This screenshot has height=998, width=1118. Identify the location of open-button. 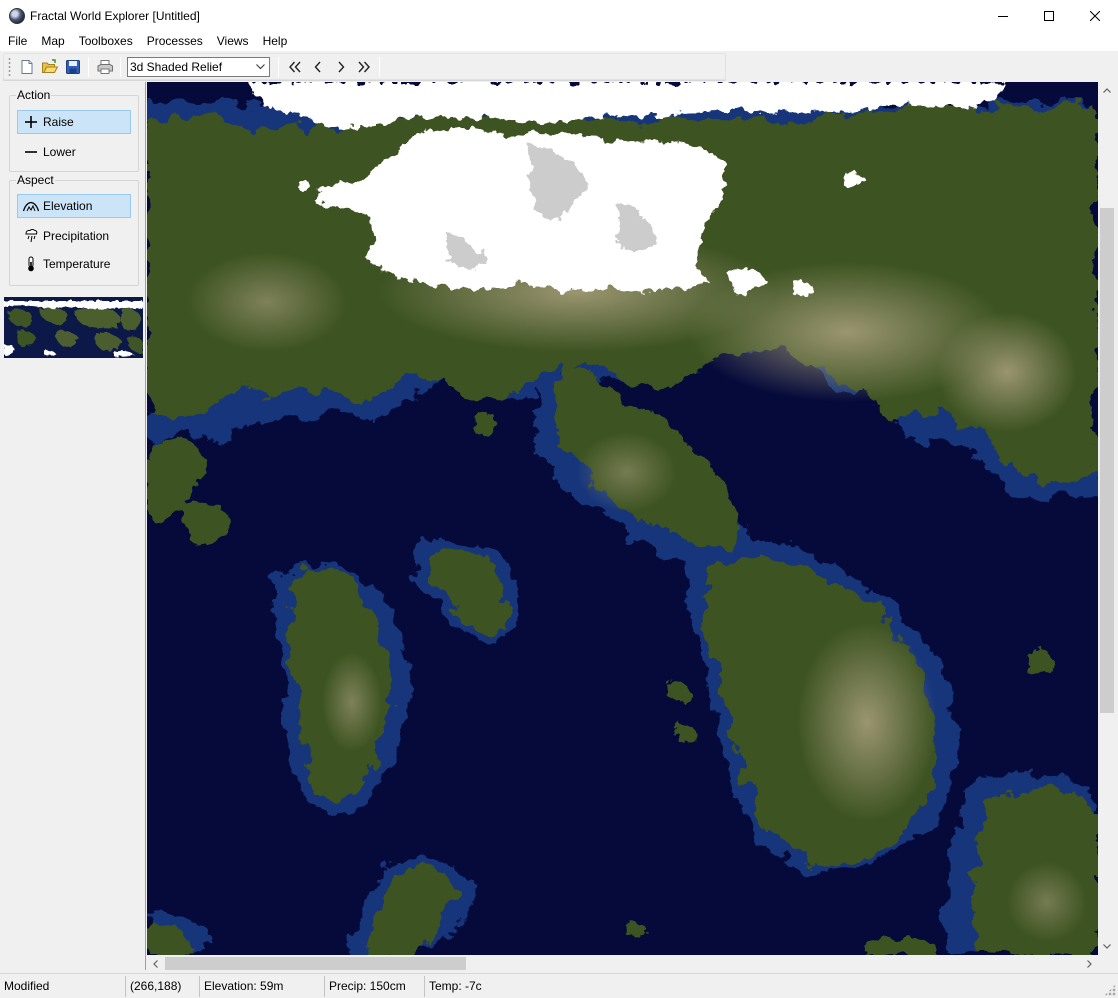
(49, 67).